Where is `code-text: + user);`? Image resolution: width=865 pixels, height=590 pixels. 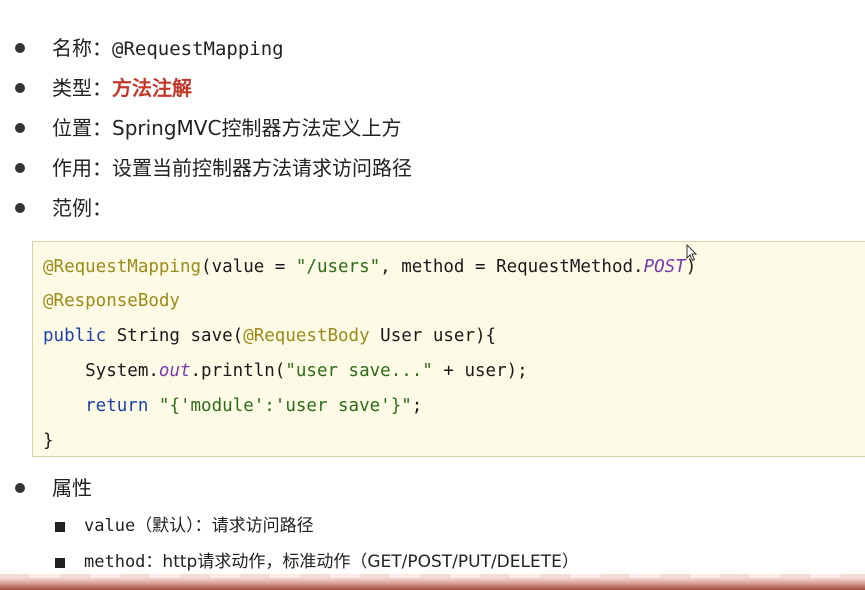
code-text: + user); is located at coordinates (480, 371).